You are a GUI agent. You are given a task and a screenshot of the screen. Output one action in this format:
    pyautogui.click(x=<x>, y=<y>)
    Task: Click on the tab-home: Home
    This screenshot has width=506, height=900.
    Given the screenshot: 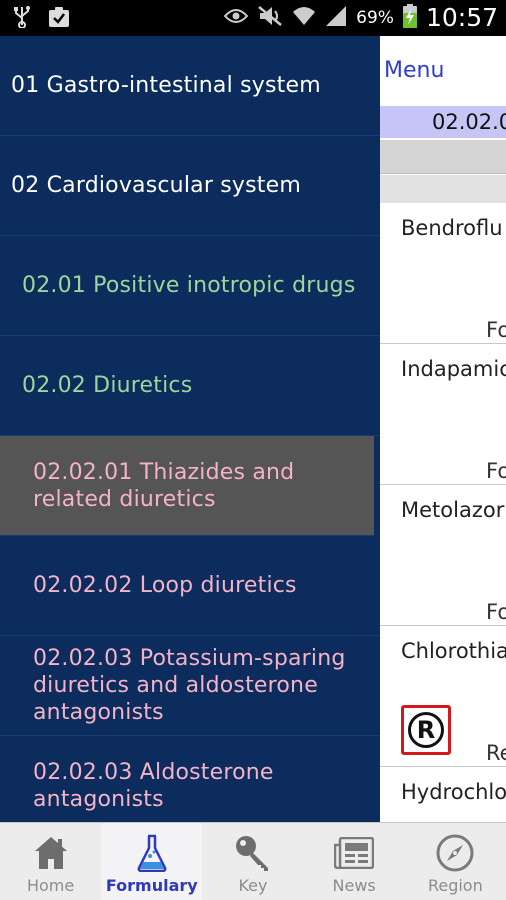 What is the action you would take?
    pyautogui.click(x=50, y=861)
    